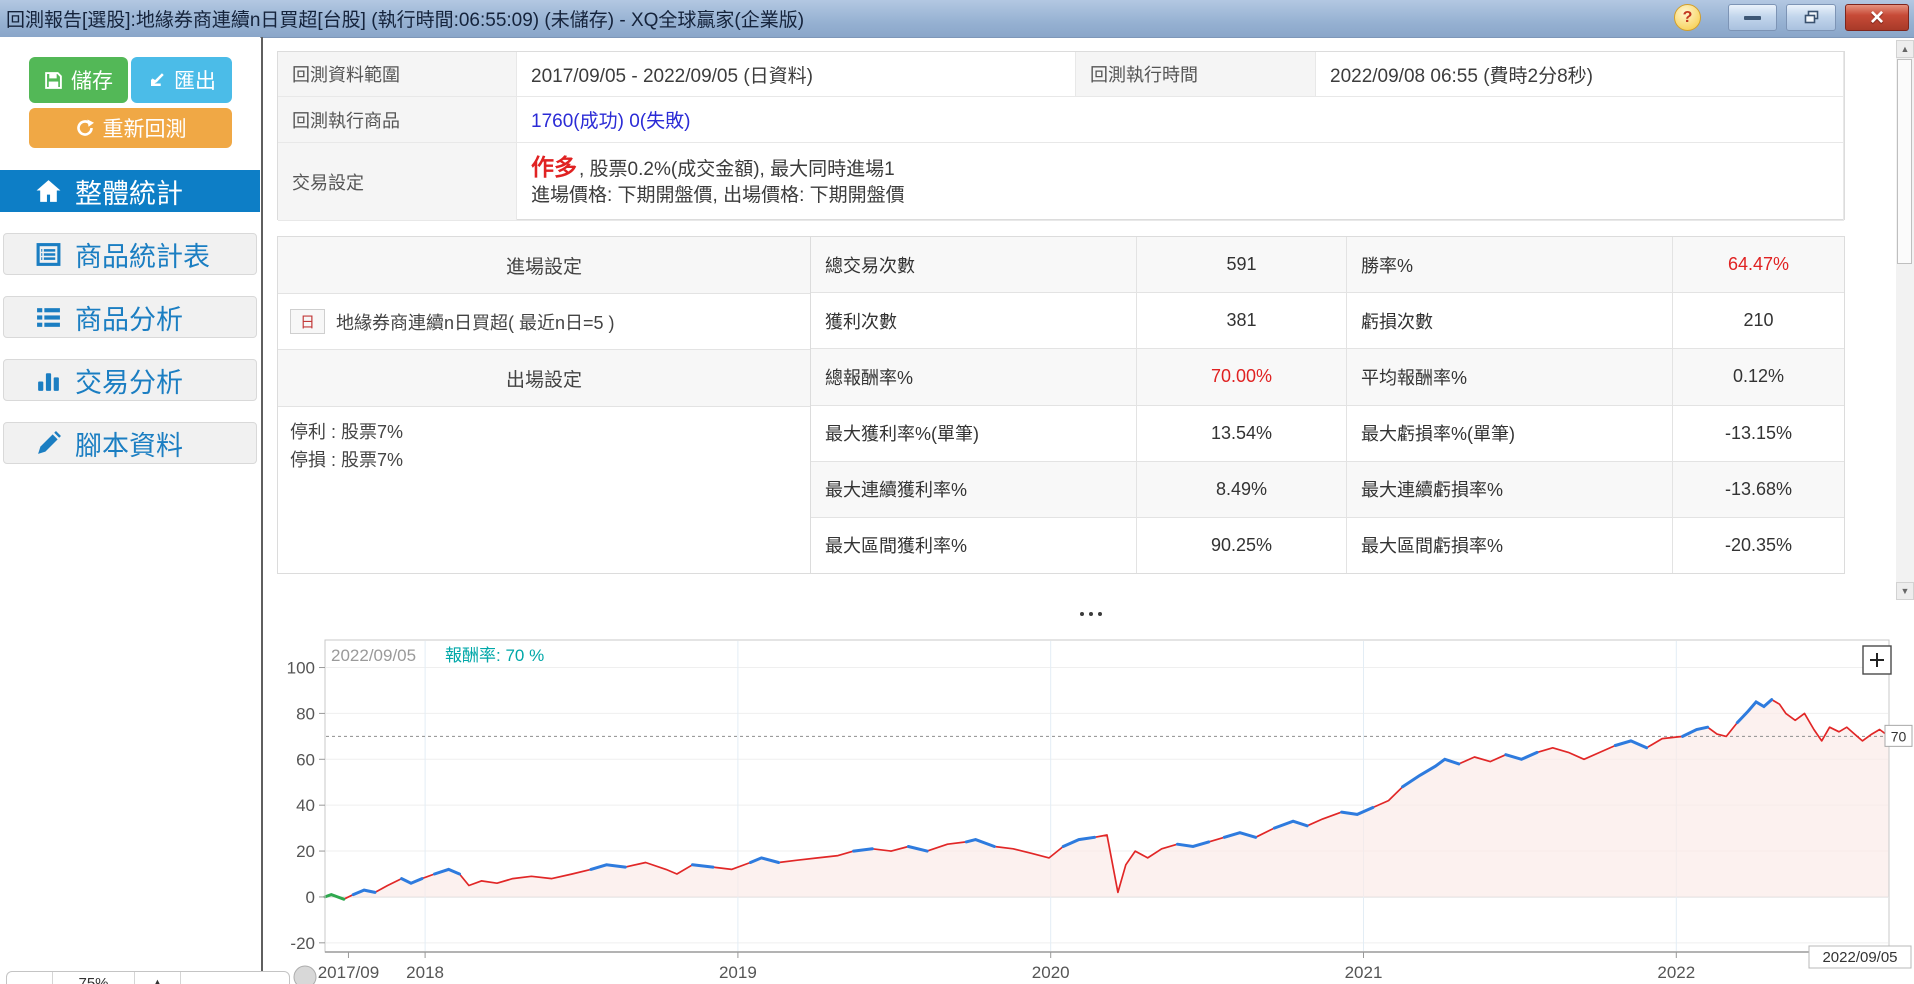  Describe the element at coordinates (1580, 74) in the screenshot. I see `exec-time-value: 2022/09/08 06:55 (費時2分8秒)` at that location.